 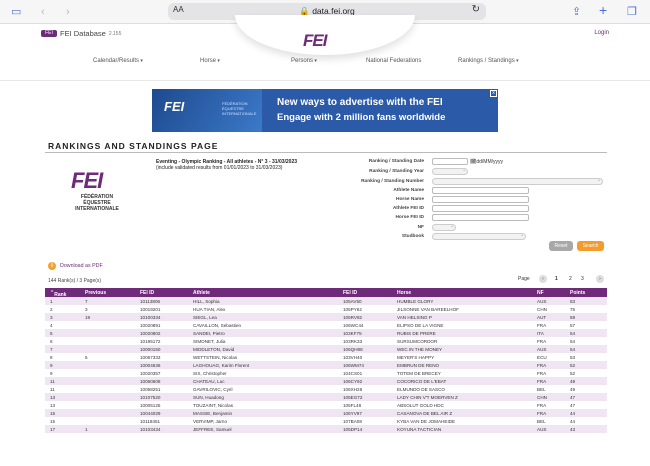 I want to click on cell-horse: SURSUMCORDOR, so click(x=417, y=341).